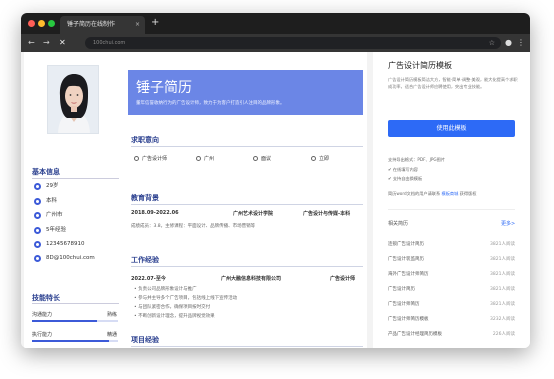 The image size is (554, 379). I want to click on edu-detail: 成绩成员：3.8，主修课程：平面设计、品牌传播、市场营销等, so click(193, 226).